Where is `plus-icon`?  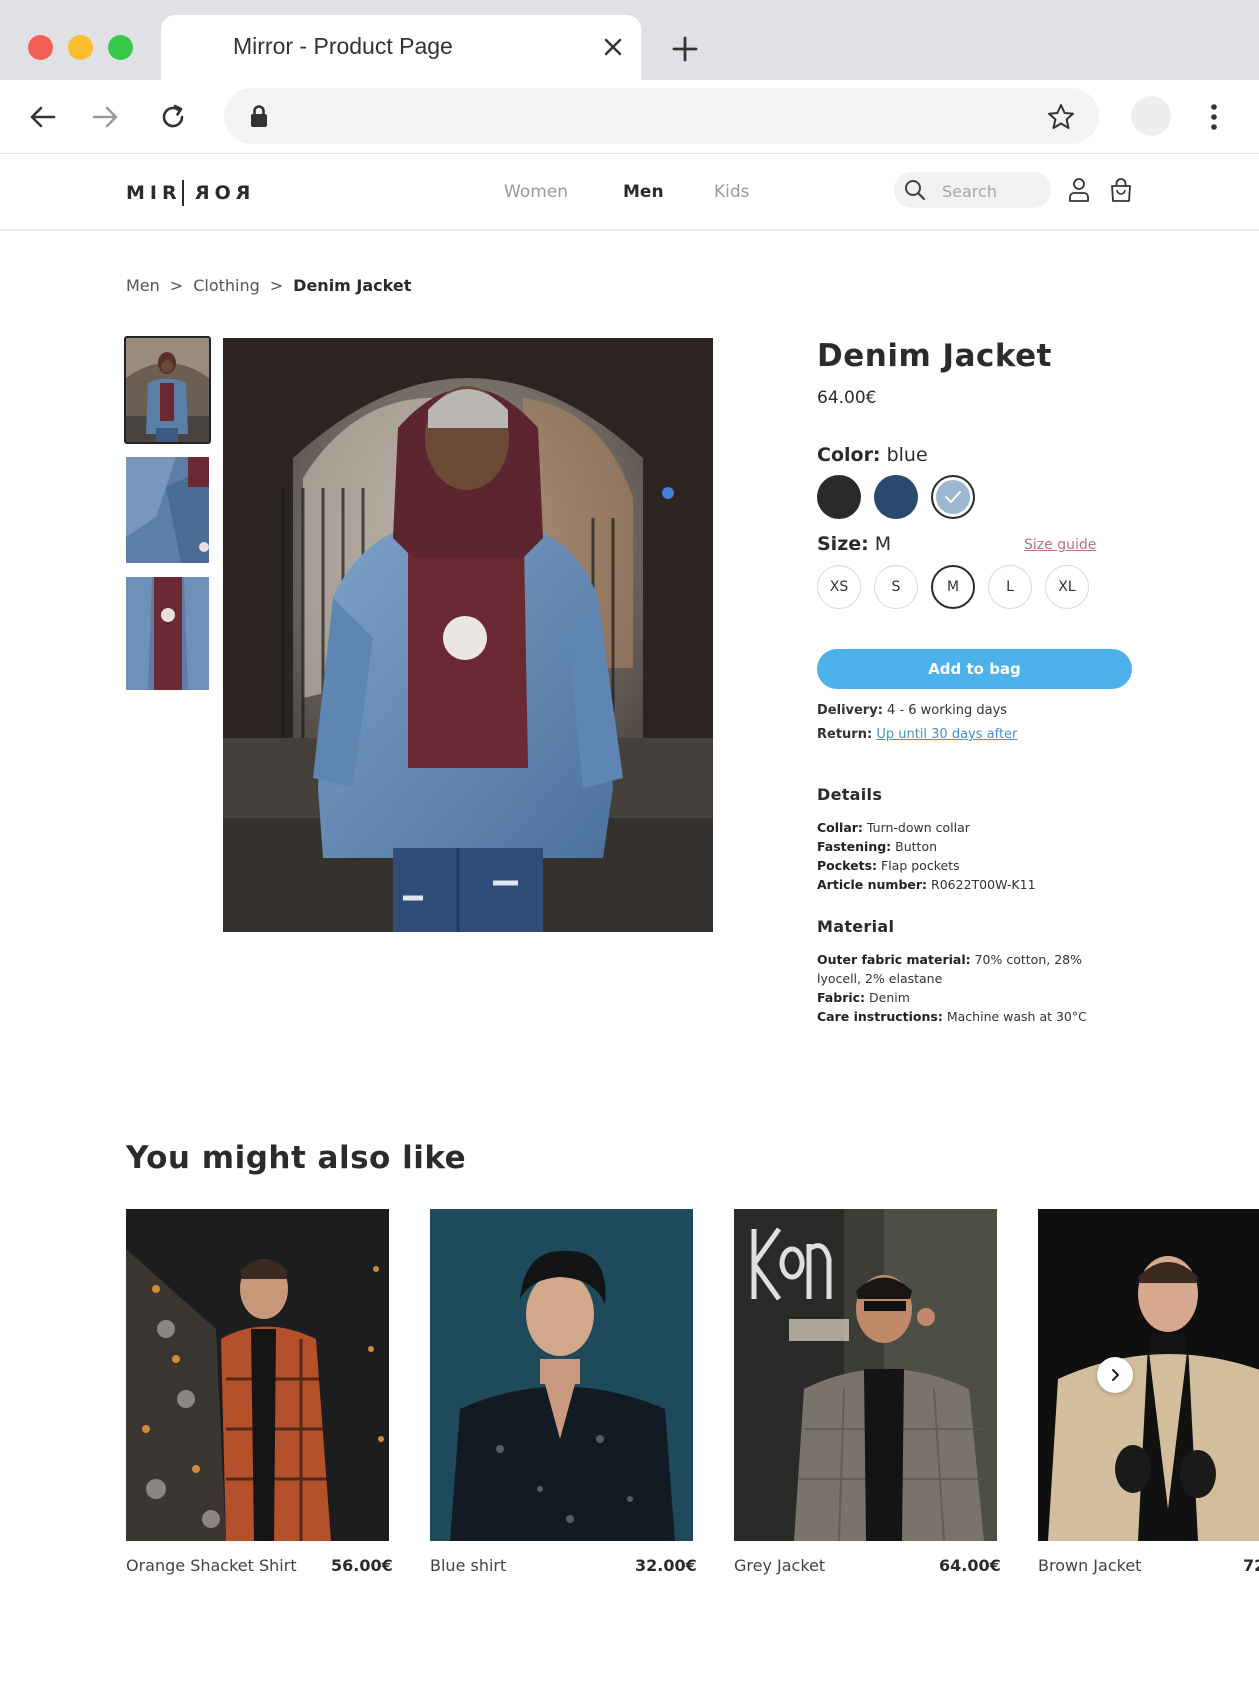
plus-icon is located at coordinates (685, 49).